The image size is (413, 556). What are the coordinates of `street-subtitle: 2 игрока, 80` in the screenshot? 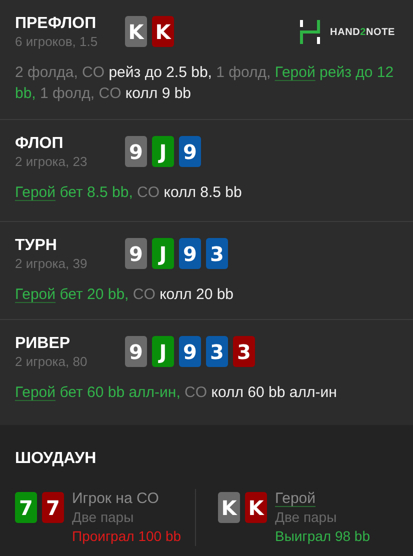 It's located at (51, 362).